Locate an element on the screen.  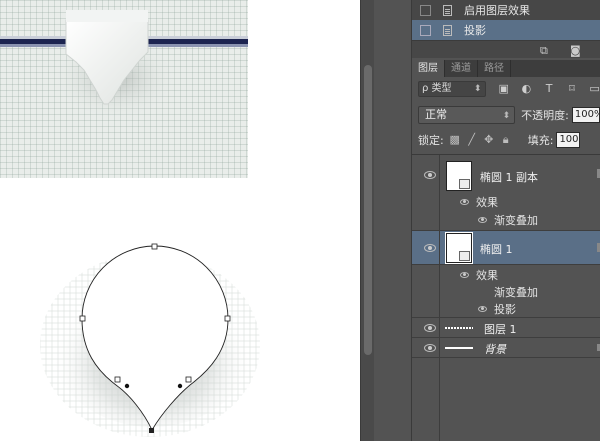
pixel-filter-icon: ▣ is located at coordinates (503, 88).